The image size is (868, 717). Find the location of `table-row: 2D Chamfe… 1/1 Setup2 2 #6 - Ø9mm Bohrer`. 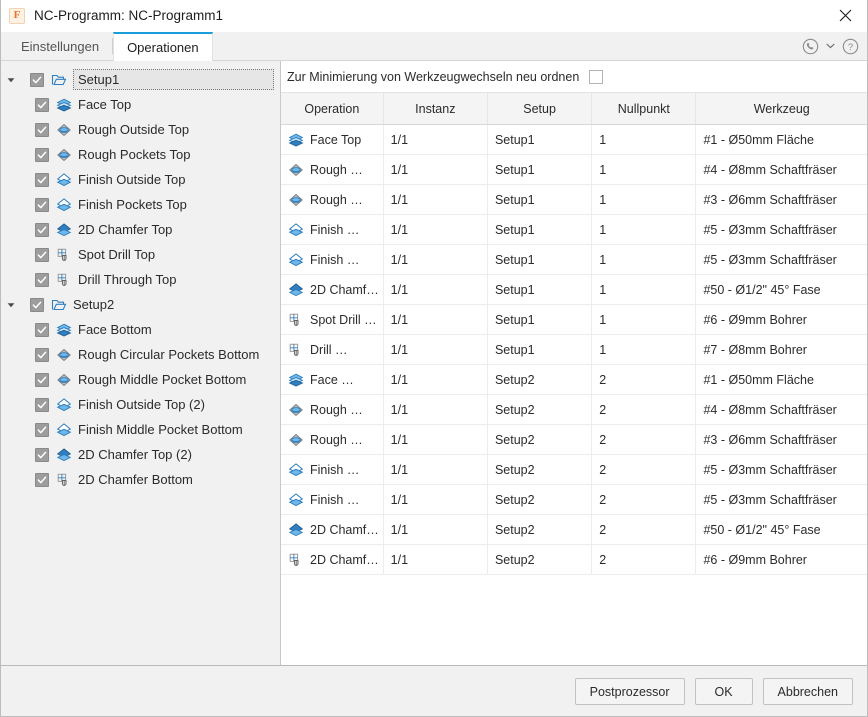

table-row: 2D Chamfe… 1/1 Setup2 2 #6 - Ø9mm Bohrer is located at coordinates (574, 559).